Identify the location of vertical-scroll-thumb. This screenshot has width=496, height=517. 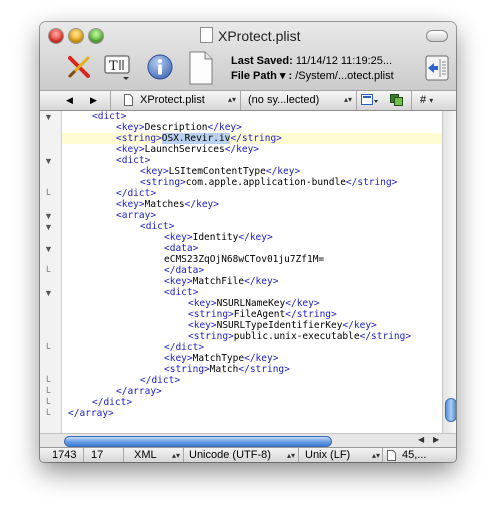
(450, 410).